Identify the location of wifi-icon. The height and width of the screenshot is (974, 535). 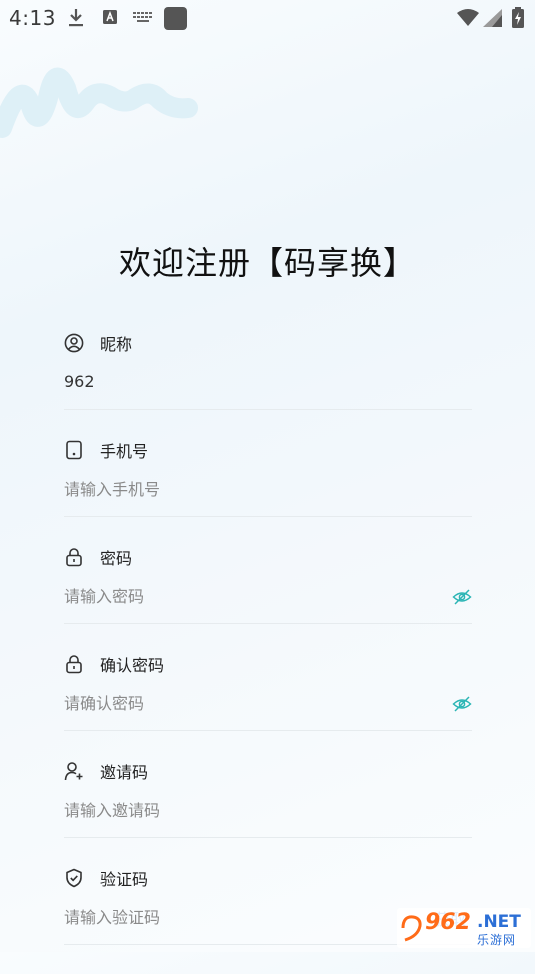
(468, 17).